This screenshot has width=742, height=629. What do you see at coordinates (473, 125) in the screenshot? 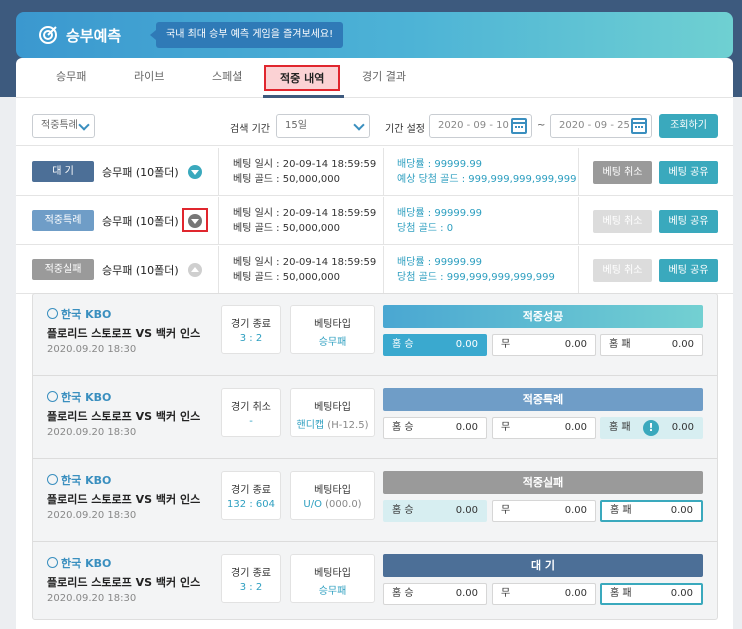
I see `date-from-value: 2020 - 09 - 10` at bounding box center [473, 125].